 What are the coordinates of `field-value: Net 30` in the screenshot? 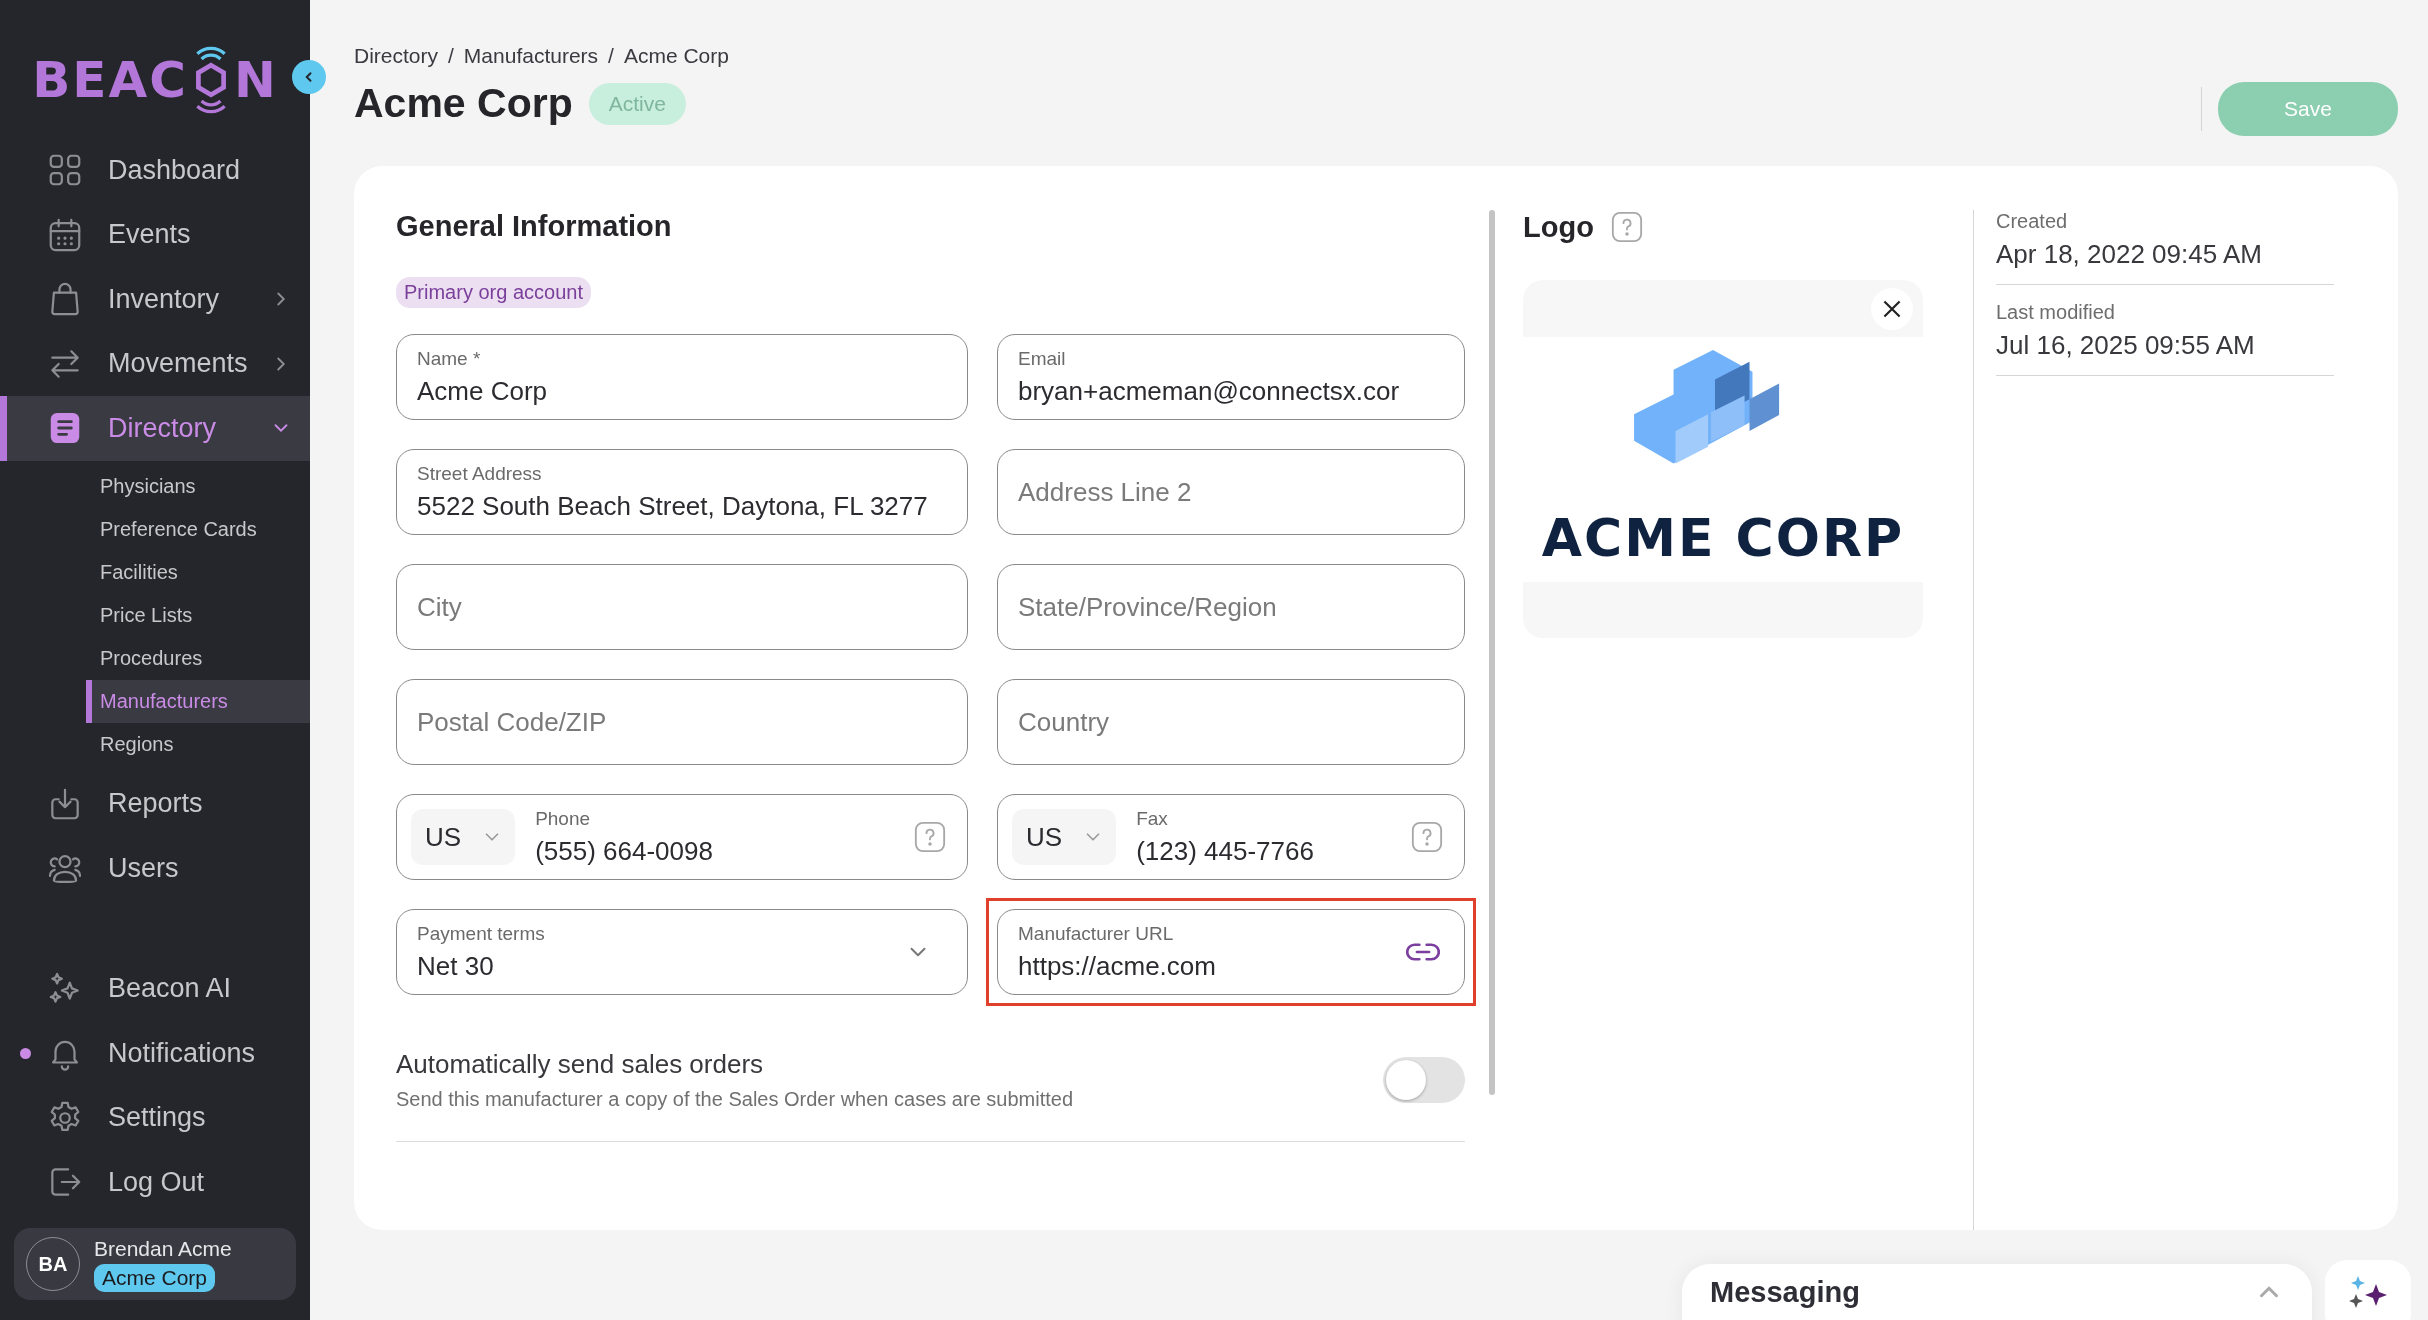 It's located at (456, 966).